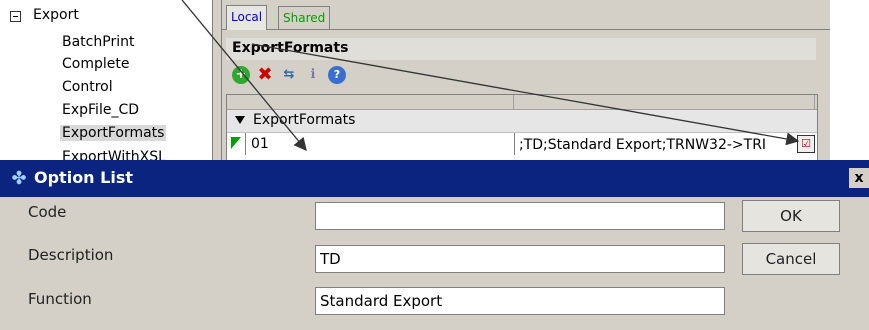 This screenshot has height=330, width=869. What do you see at coordinates (791, 216) in the screenshot?
I see `ok-button: OK` at bounding box center [791, 216].